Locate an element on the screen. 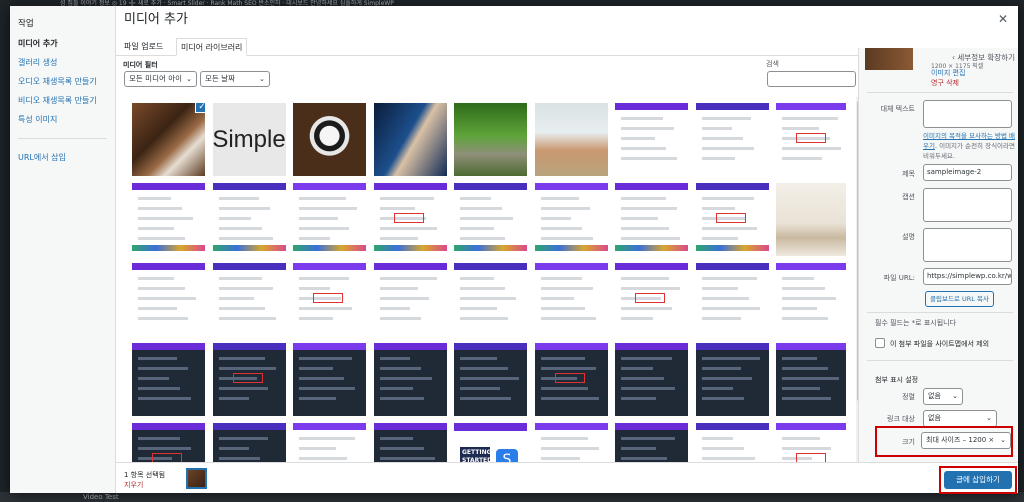  attachment-thumbnail-item: GETTING STARTED S is located at coordinates (490, 442).